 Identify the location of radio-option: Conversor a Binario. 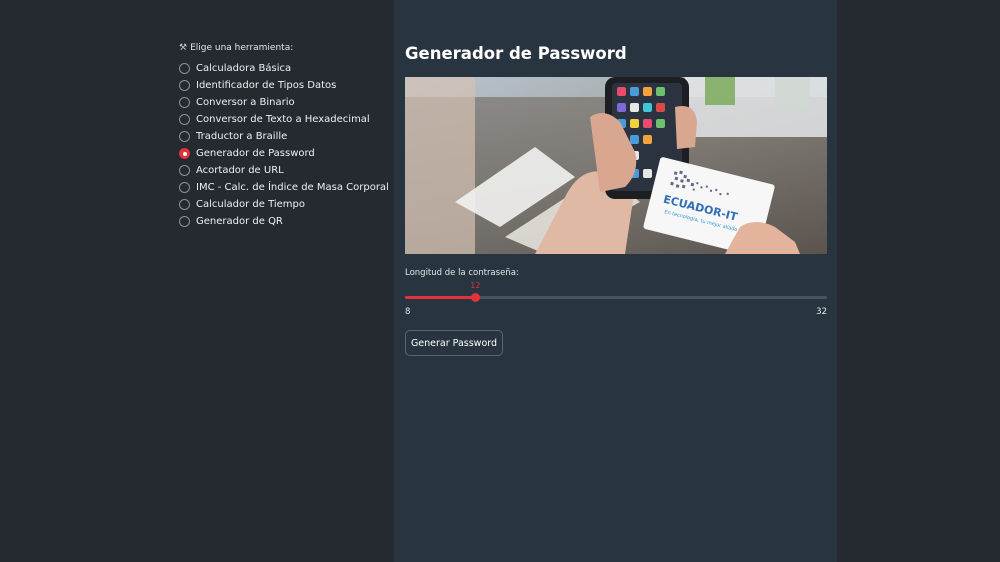
(284, 102).